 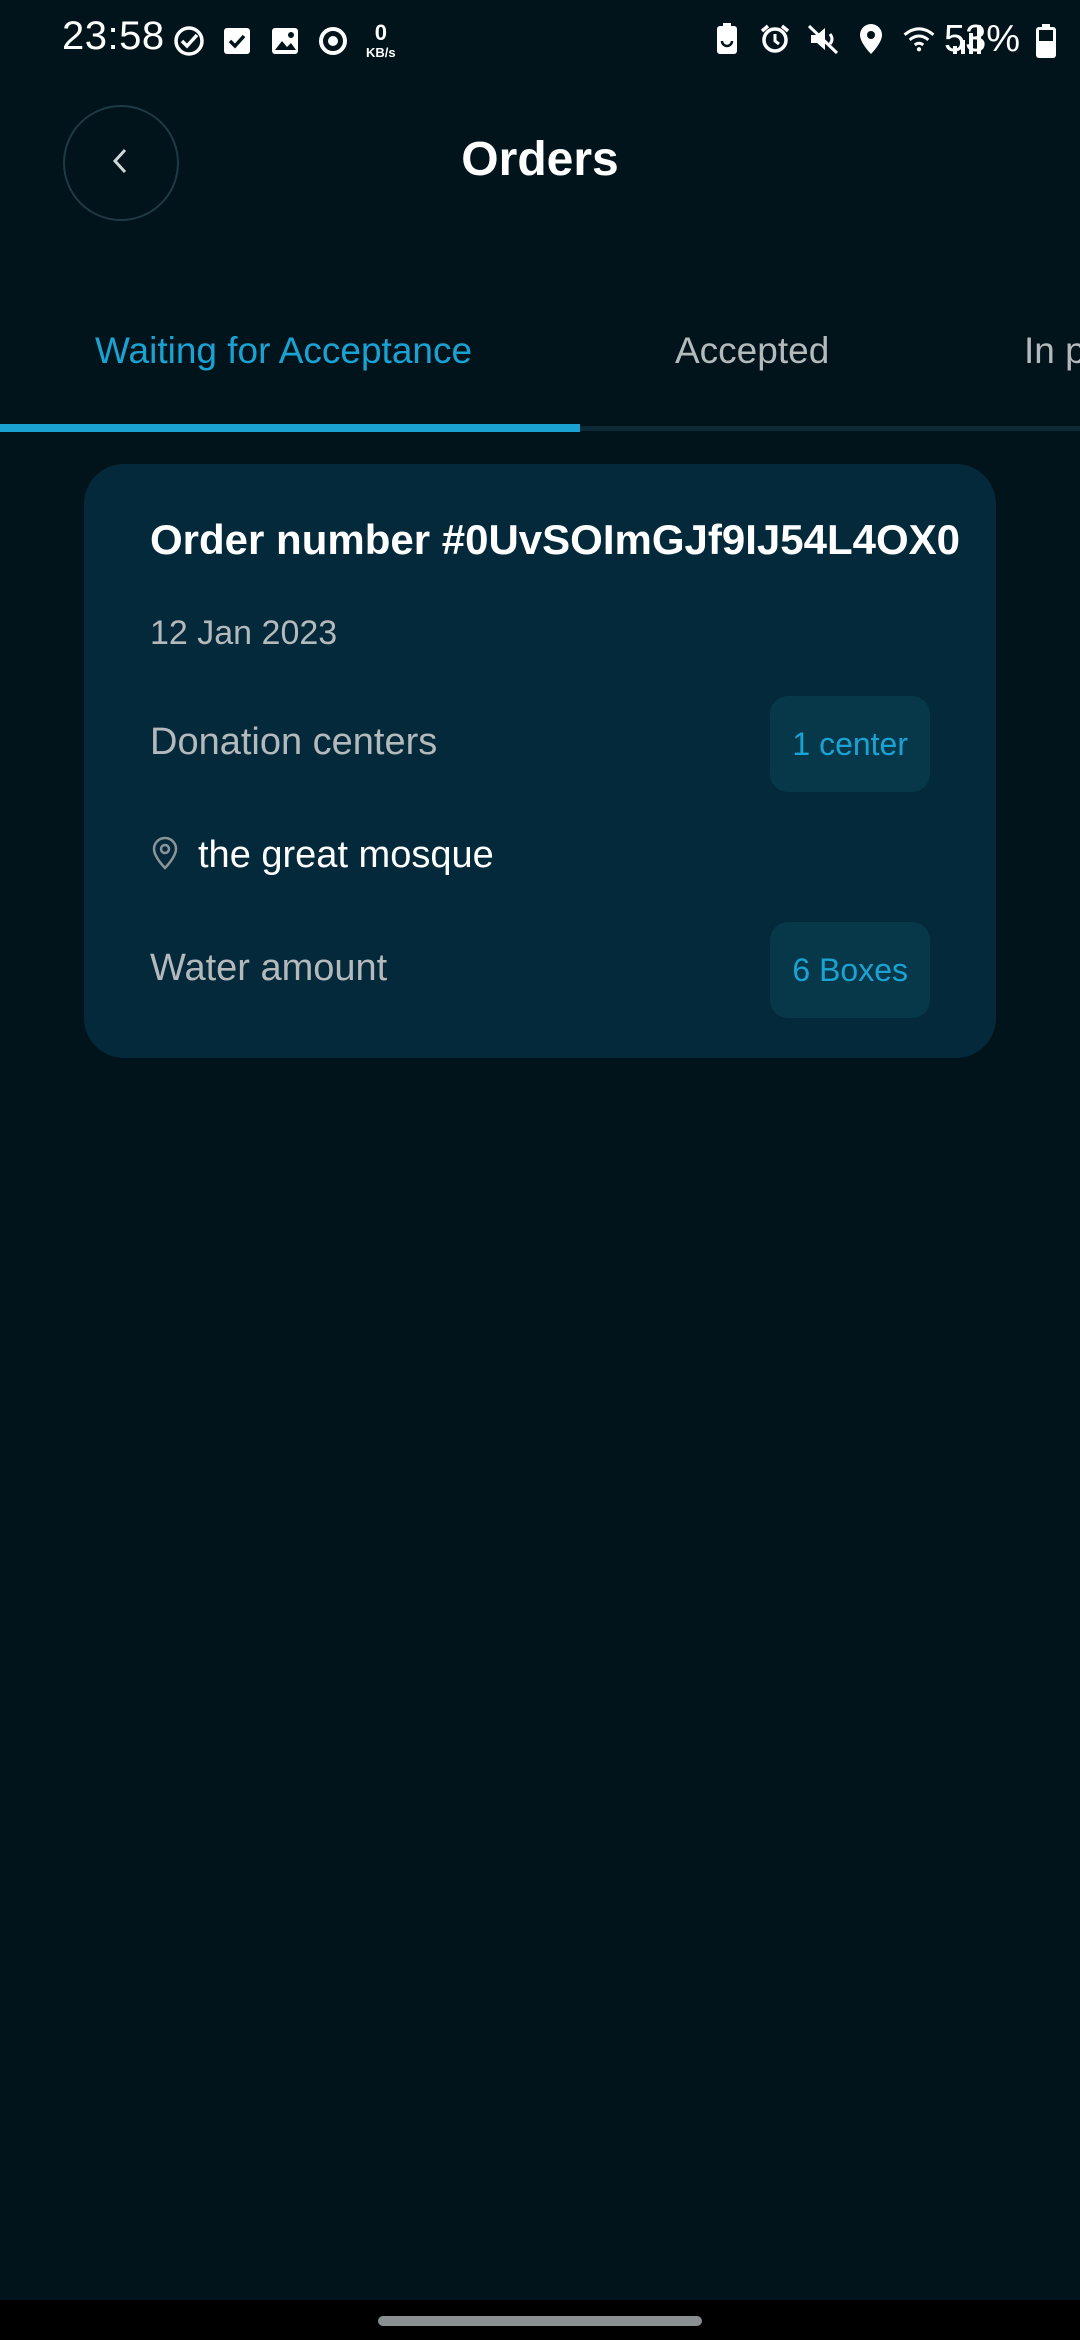 What do you see at coordinates (919, 39) in the screenshot?
I see `wifi-icon` at bounding box center [919, 39].